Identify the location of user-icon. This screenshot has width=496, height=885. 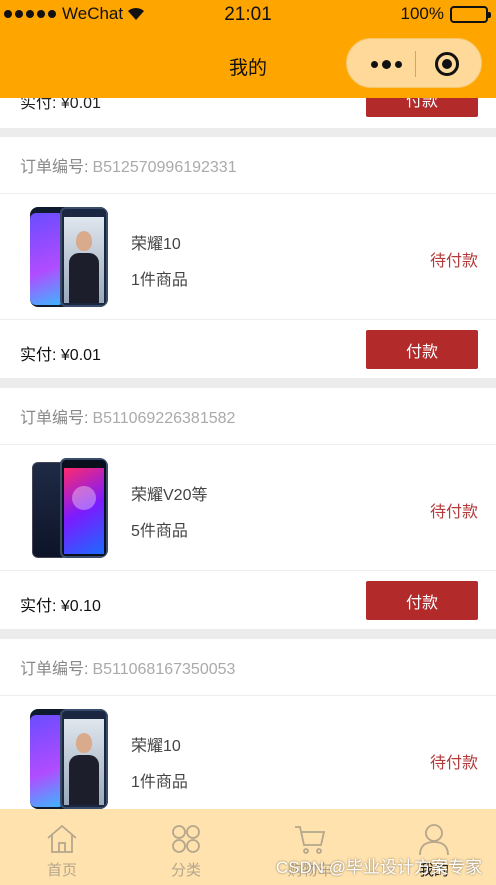
(434, 840).